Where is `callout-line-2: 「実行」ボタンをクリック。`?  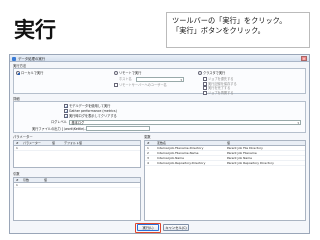 callout-line-2: 「実行」ボタンをクリック。 is located at coordinates (218, 30).